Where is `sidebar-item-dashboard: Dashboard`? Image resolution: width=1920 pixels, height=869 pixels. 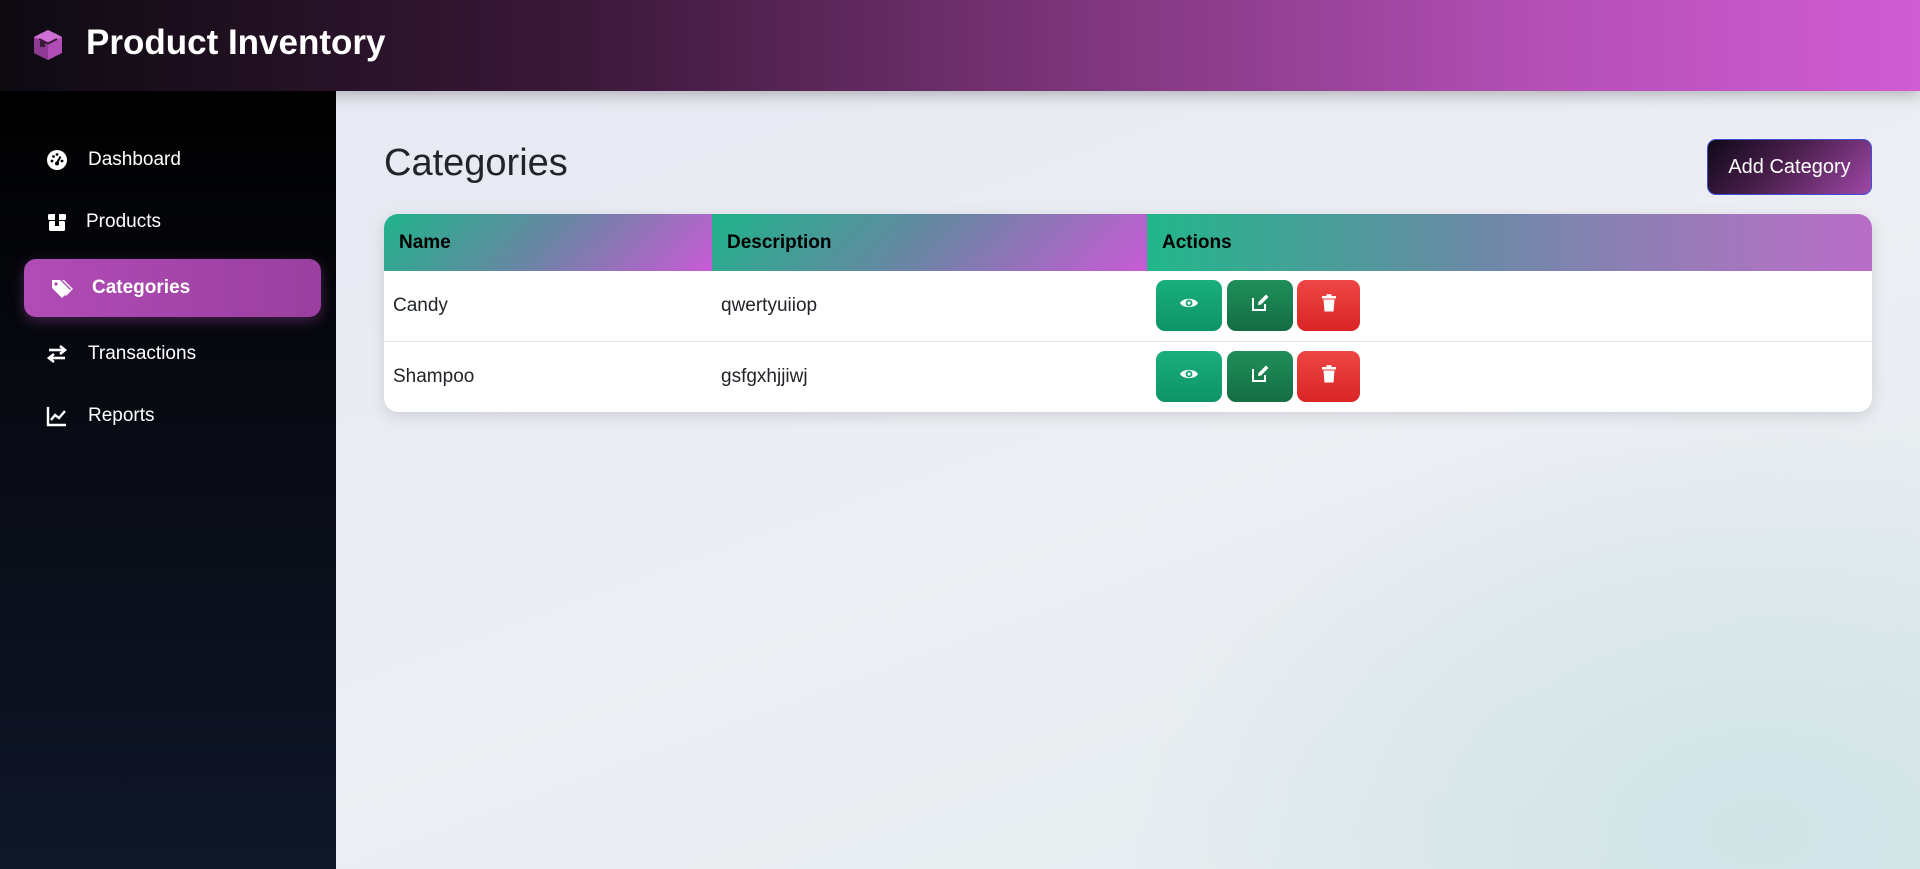 sidebar-item-dashboard: Dashboard is located at coordinates (172, 160).